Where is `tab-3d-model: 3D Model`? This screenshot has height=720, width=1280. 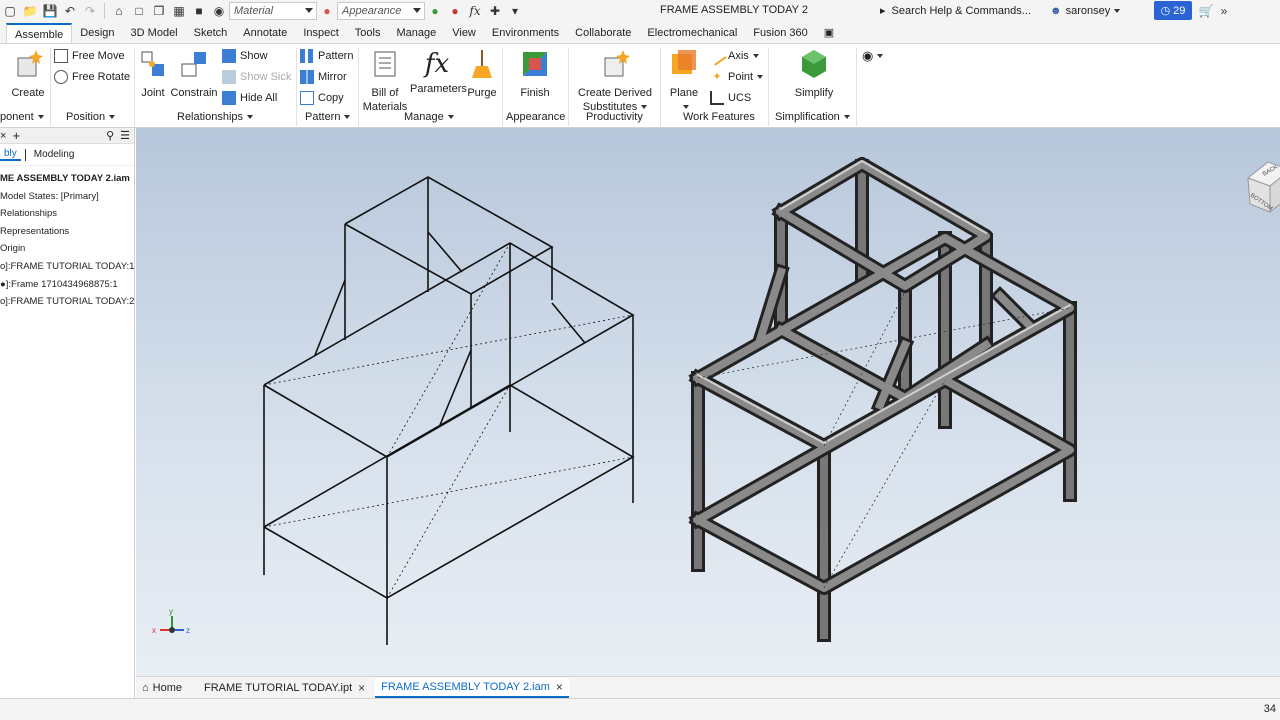
tab-3d-model: 3D Model is located at coordinates (154, 33).